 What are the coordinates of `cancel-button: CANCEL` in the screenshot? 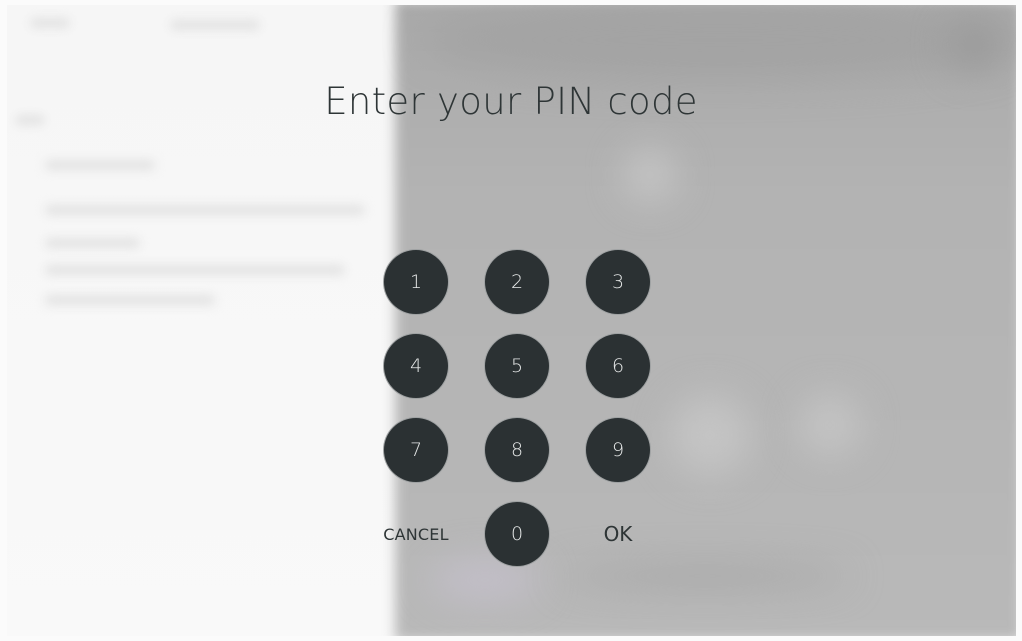 It's located at (416, 534).